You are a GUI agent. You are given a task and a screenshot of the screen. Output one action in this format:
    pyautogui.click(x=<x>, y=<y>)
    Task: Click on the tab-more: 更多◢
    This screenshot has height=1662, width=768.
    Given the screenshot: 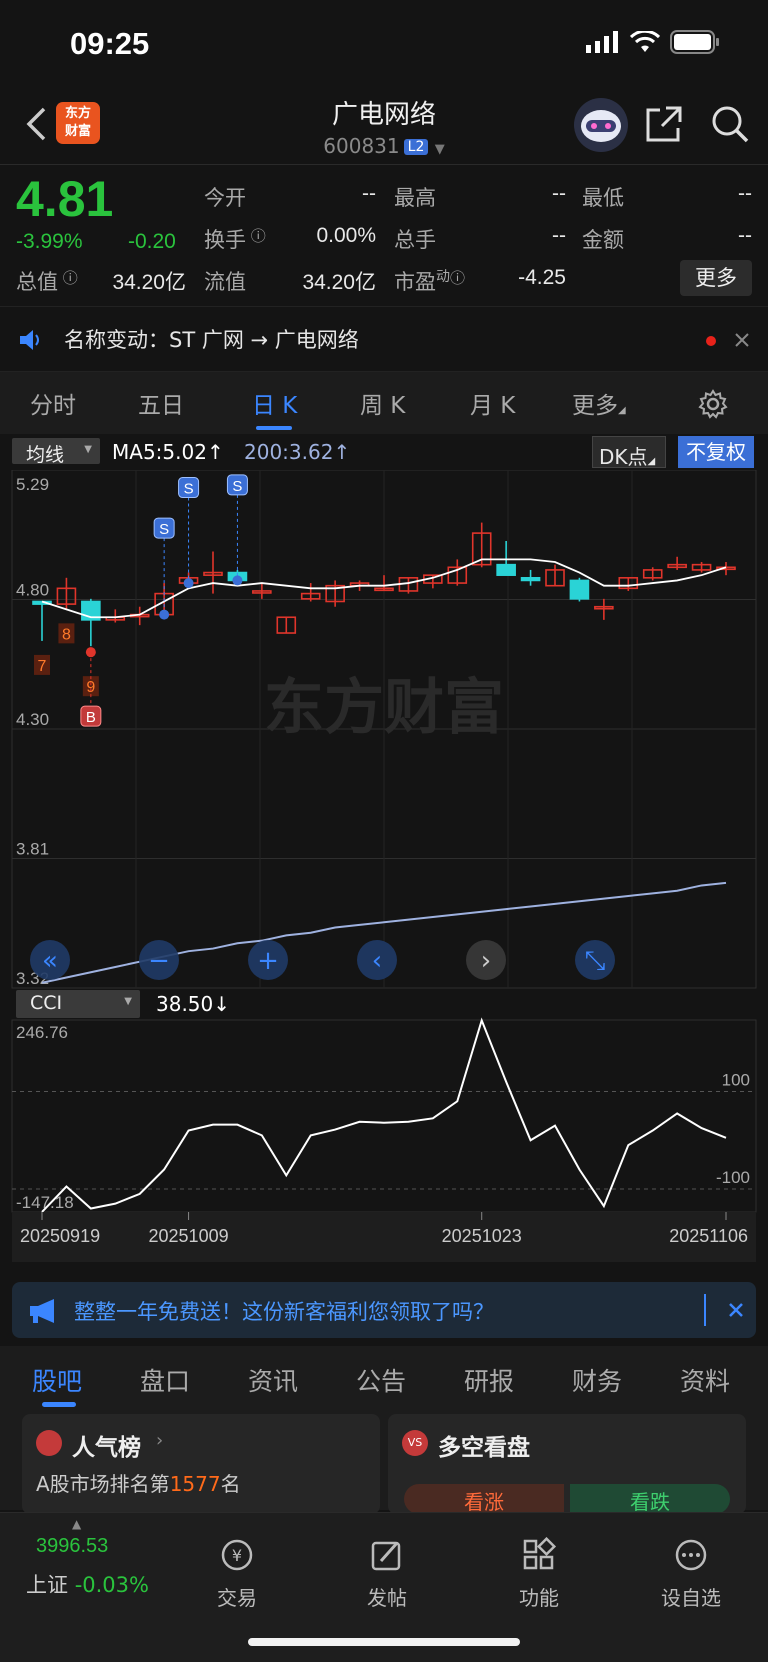 What is the action you would take?
    pyautogui.click(x=599, y=403)
    